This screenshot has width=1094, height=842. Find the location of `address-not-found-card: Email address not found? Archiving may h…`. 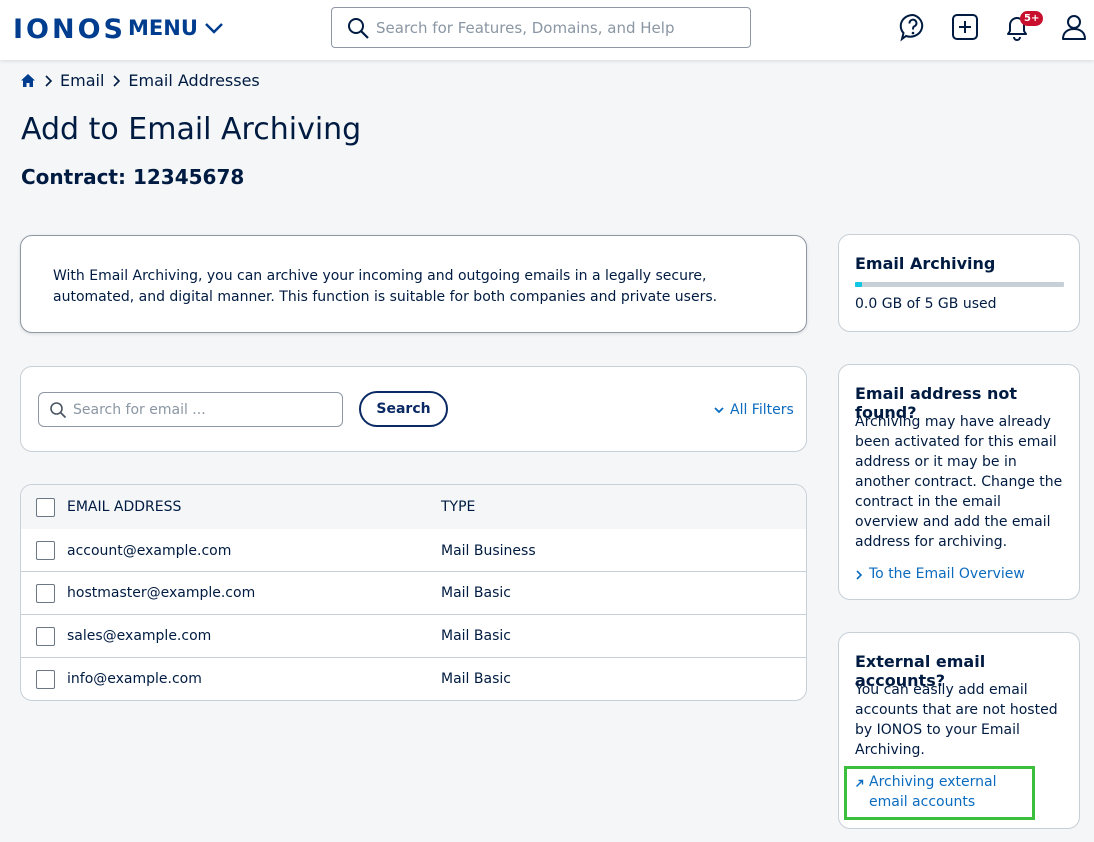

address-not-found-card: Email address not found? Archiving may h… is located at coordinates (959, 482).